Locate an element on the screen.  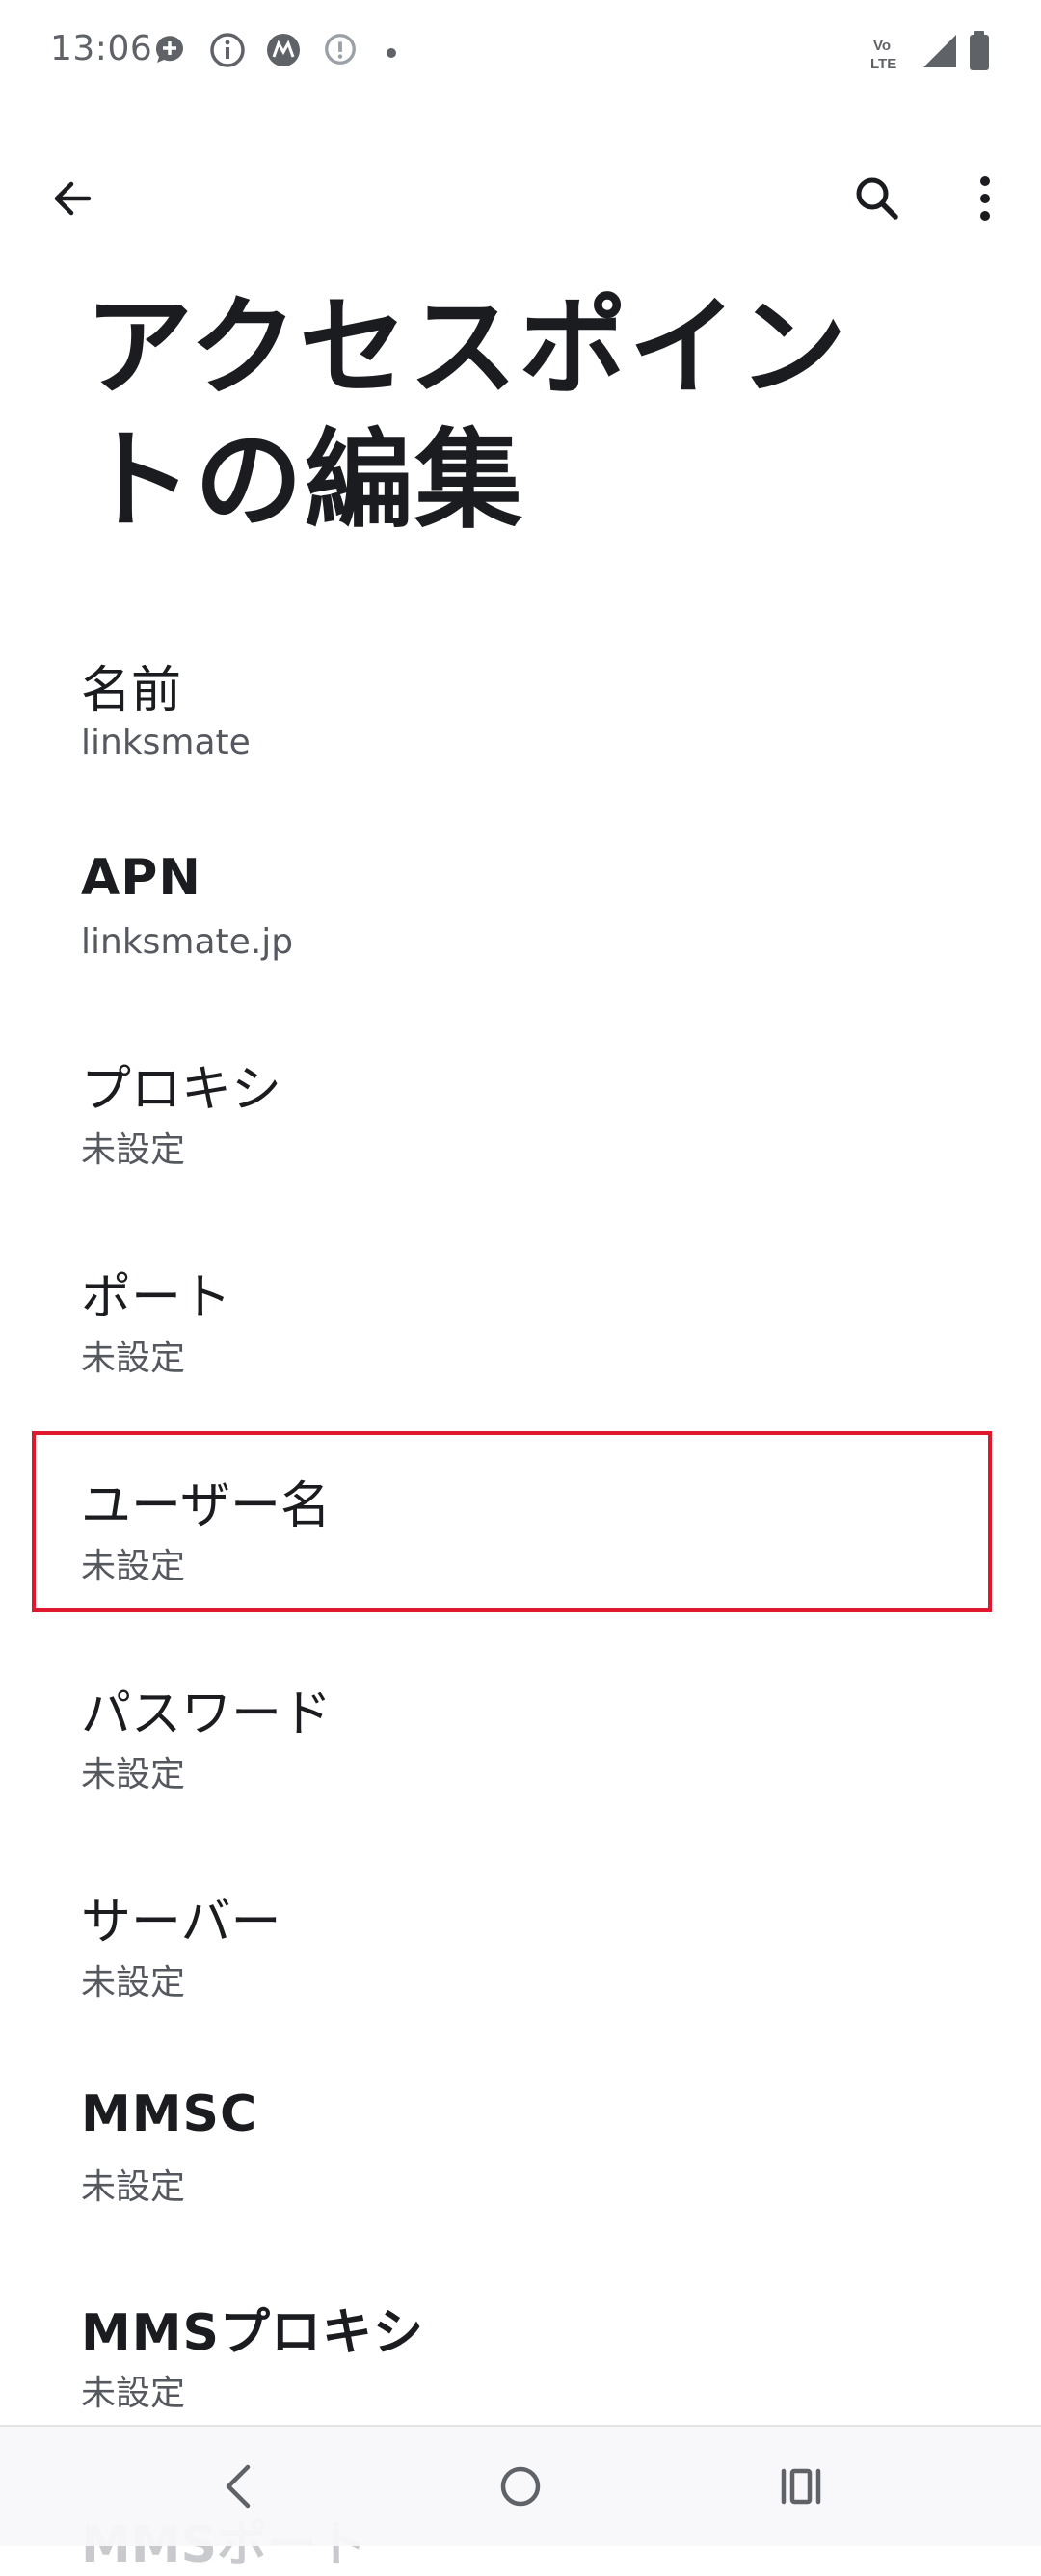
setting-title: プロキシ is located at coordinates (181, 1090).